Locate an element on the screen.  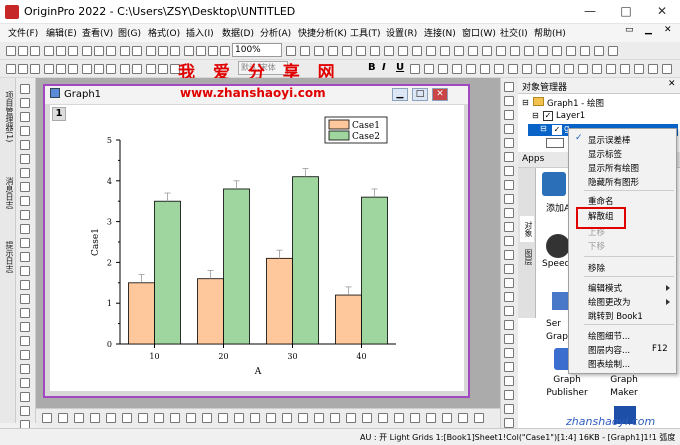
menu-restore-icon: ▭ is located at coordinates (629, 30).